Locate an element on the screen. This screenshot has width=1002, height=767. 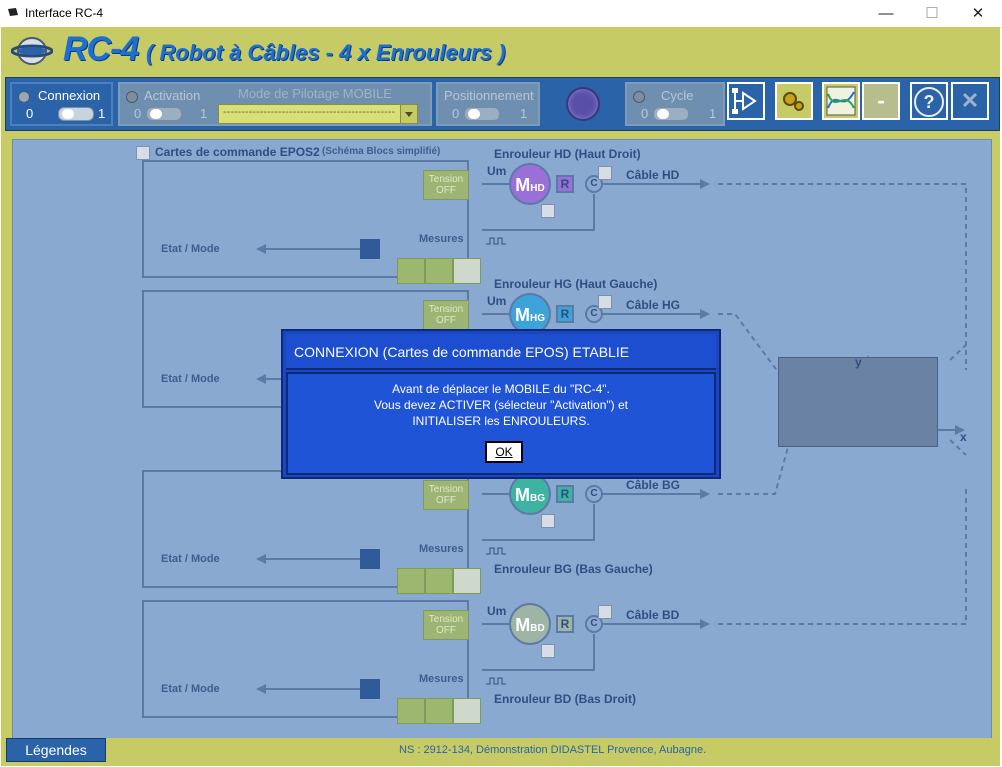
section-title: Cartes de commande EPOS2 is located at coordinates (237, 152).